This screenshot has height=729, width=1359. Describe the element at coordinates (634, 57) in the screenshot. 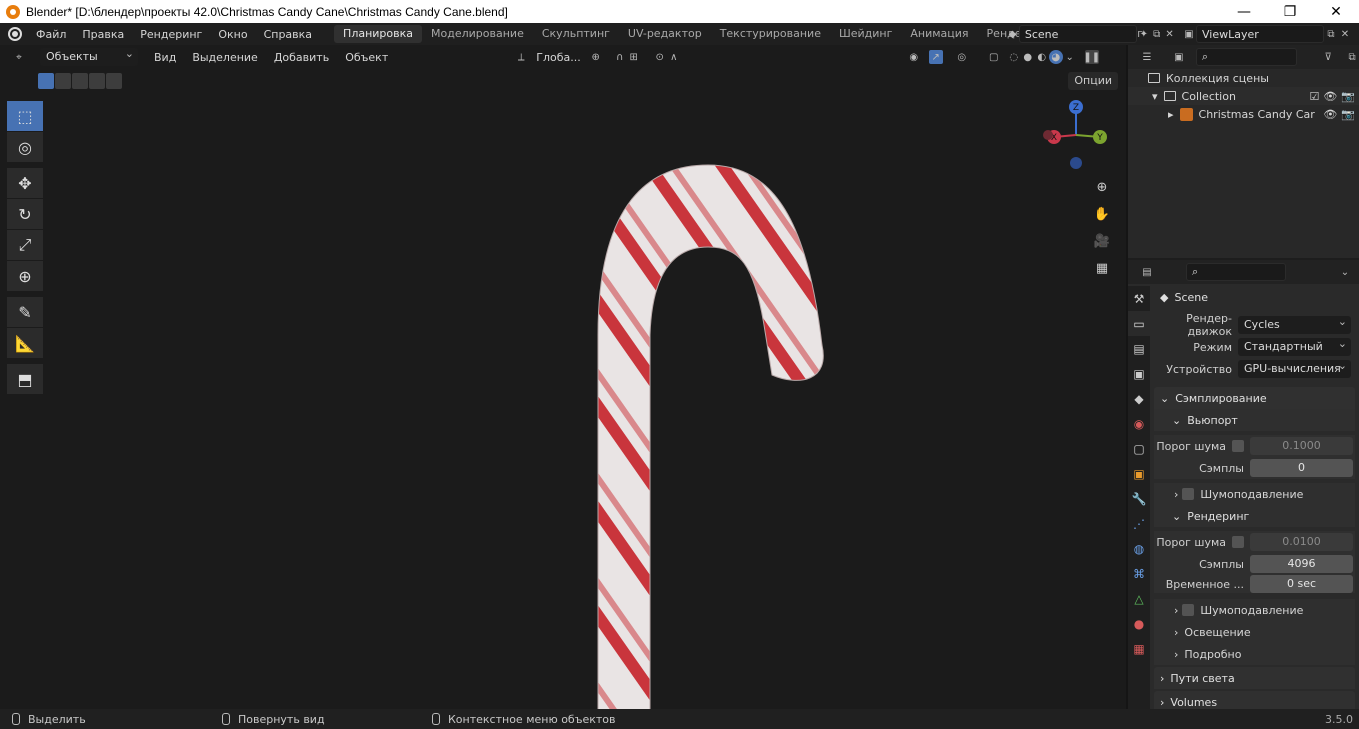

I see `snap-target-icon: ⊞` at that location.